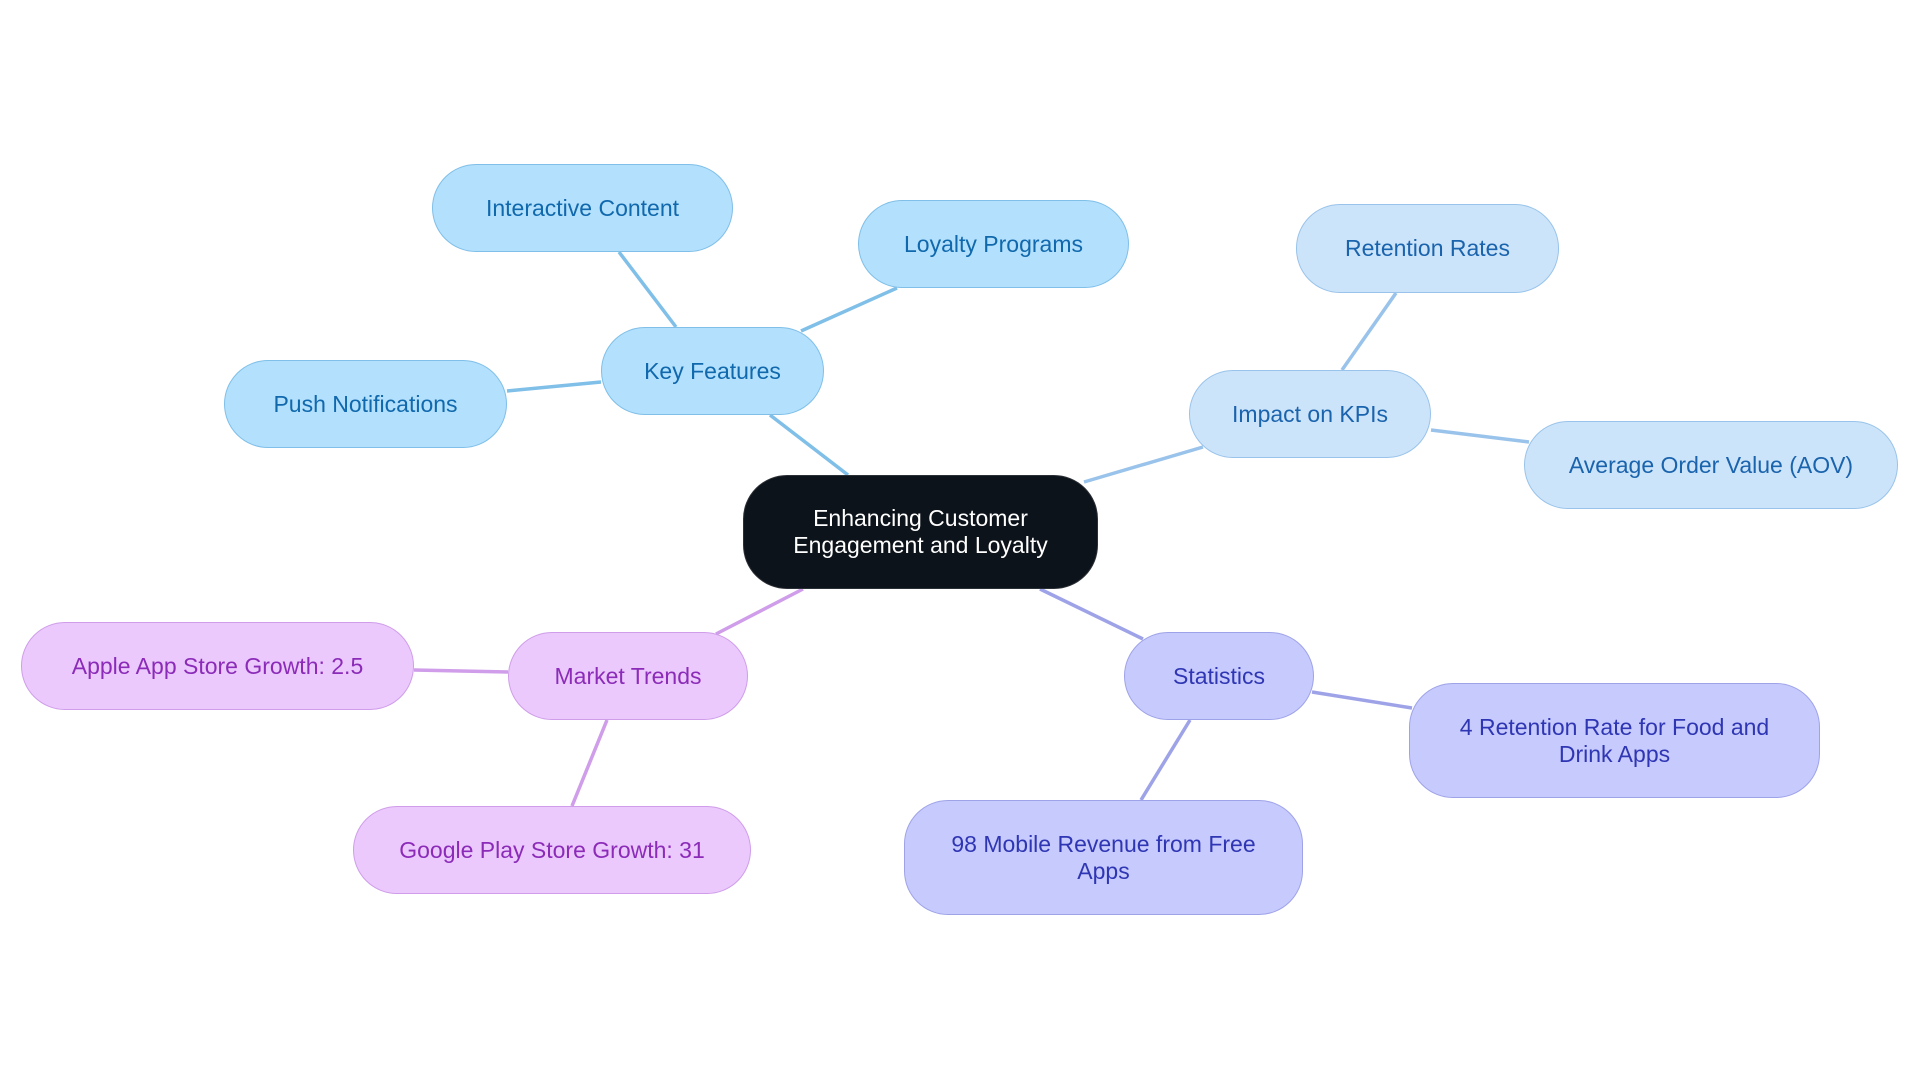  Describe the element at coordinates (1480, 436) in the screenshot. I see `edge-impact-aov` at that location.